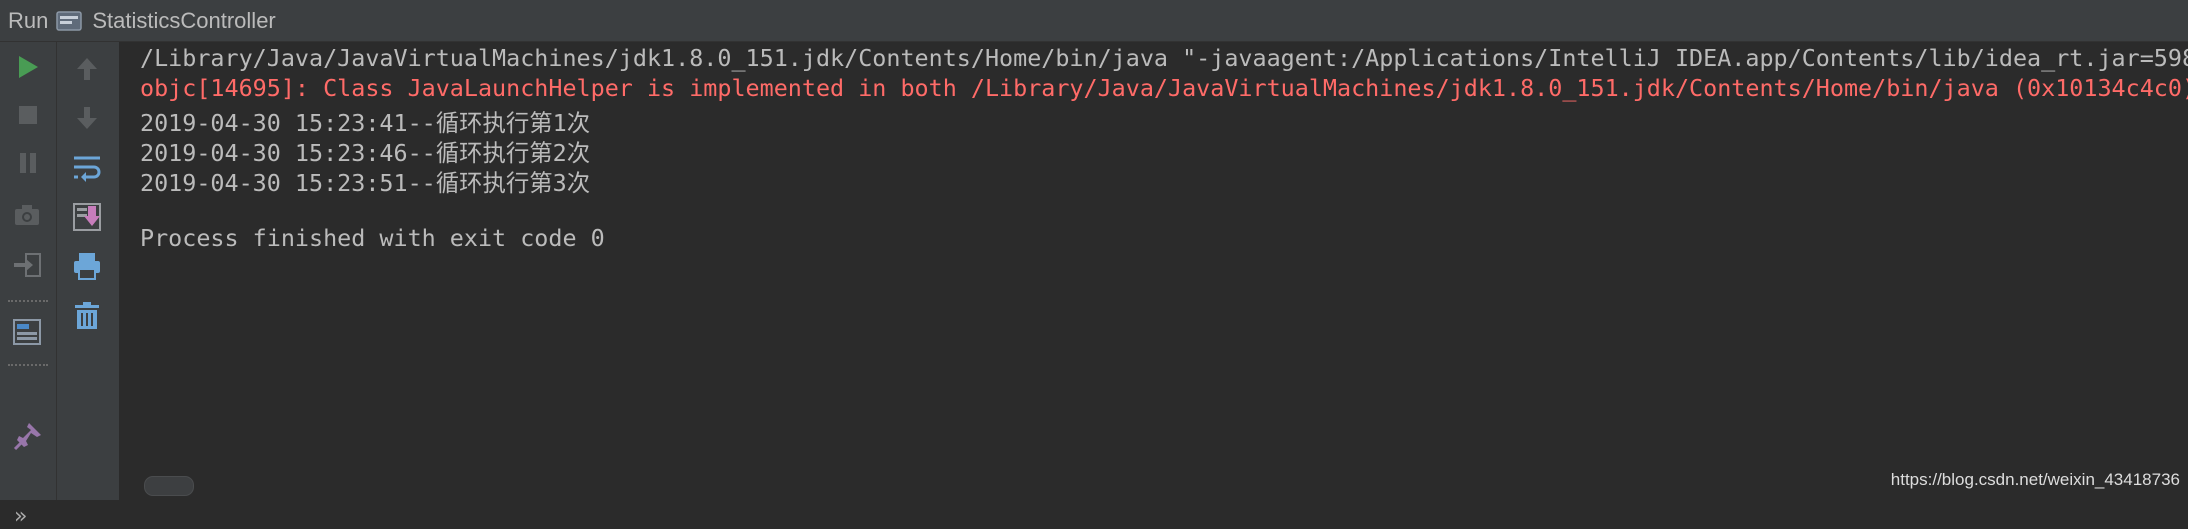  I want to click on trash-icon, so click(87, 315).